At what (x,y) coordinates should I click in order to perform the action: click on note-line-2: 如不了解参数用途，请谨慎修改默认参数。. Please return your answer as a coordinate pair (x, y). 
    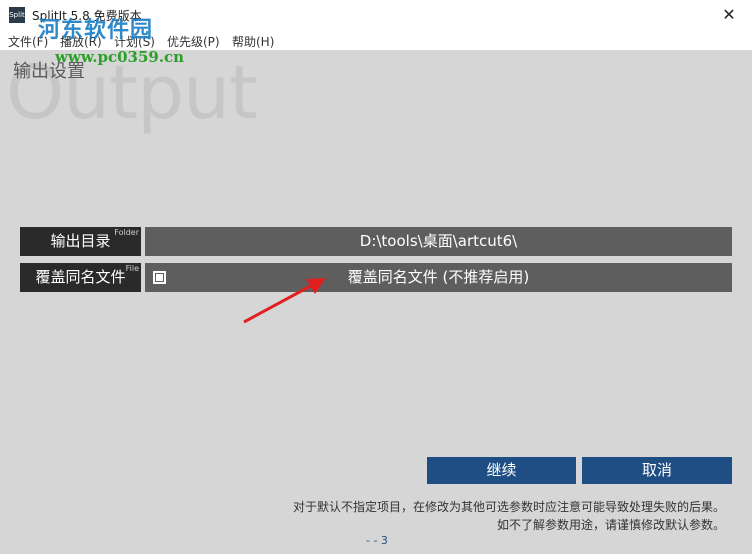
    Looking at the image, I should click on (610, 525).